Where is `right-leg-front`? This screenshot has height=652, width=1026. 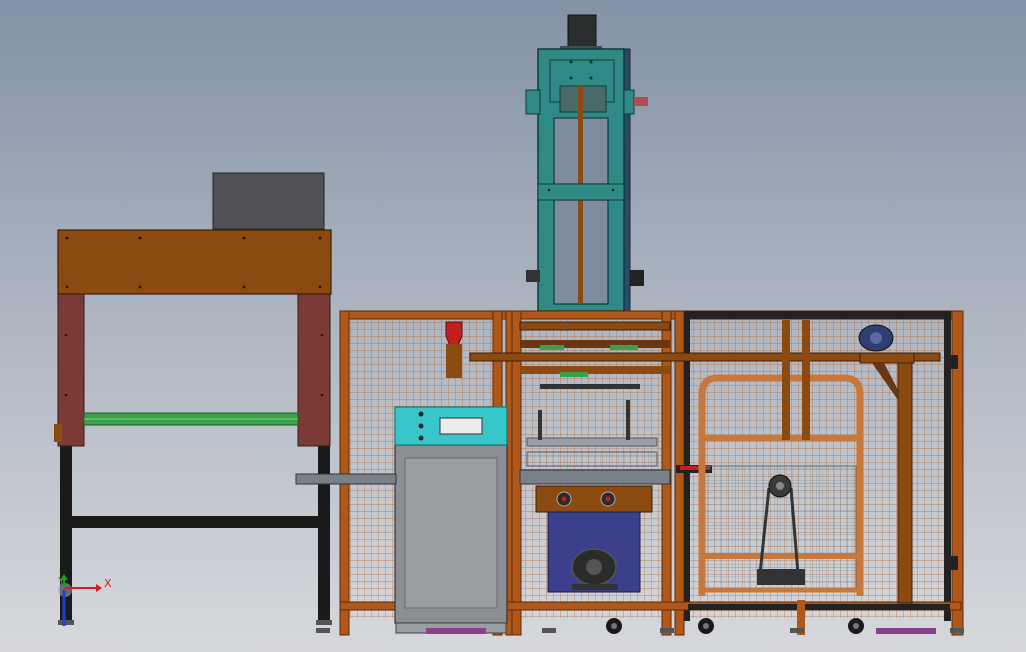 right-leg-front is located at coordinates (324, 533).